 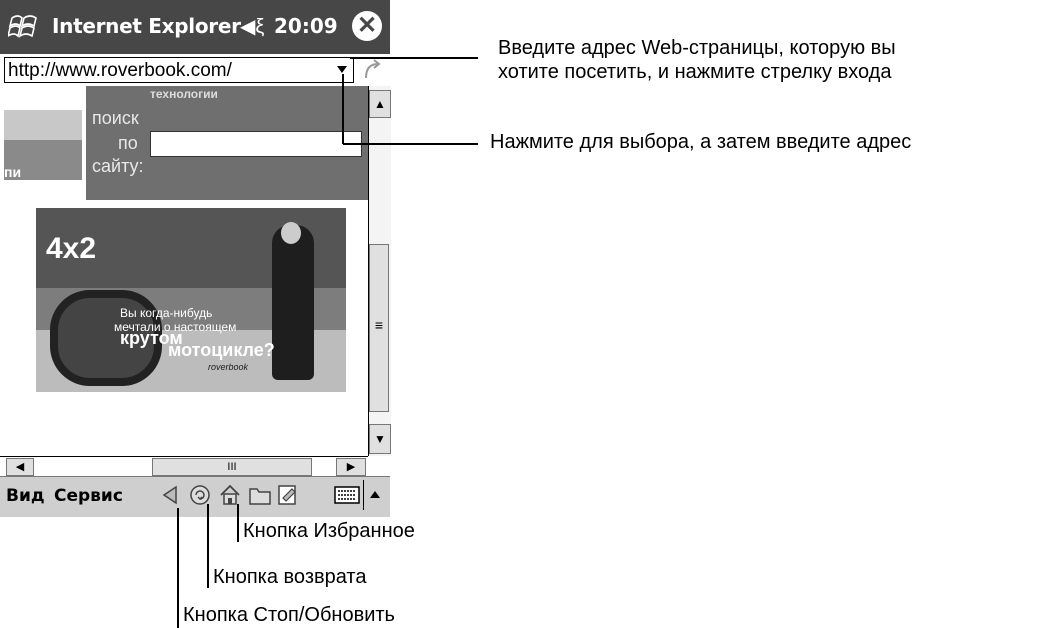 What do you see at coordinates (380, 439) in the screenshot?
I see `scroll-down-button: ▼` at bounding box center [380, 439].